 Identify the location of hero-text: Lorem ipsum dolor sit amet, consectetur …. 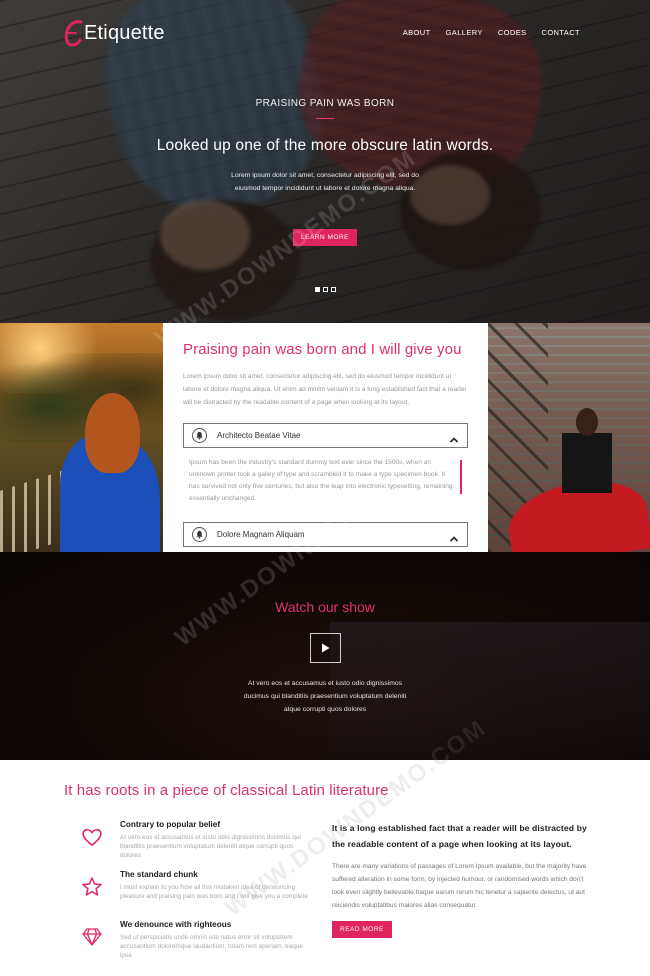
(325, 182).